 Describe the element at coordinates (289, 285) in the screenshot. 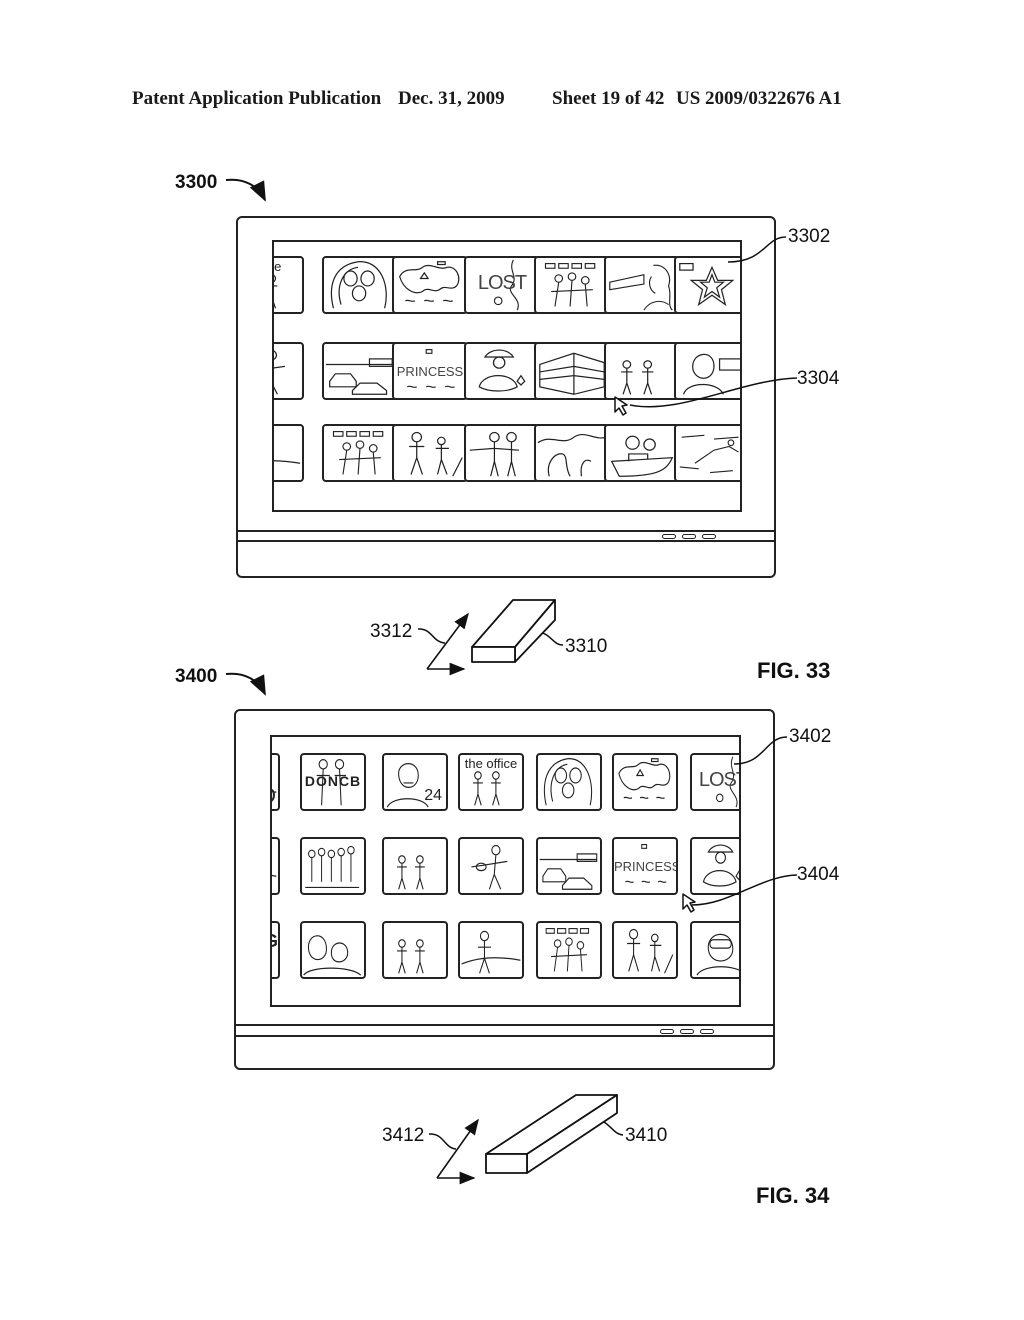

I see `thumbnail-tile: office` at that location.